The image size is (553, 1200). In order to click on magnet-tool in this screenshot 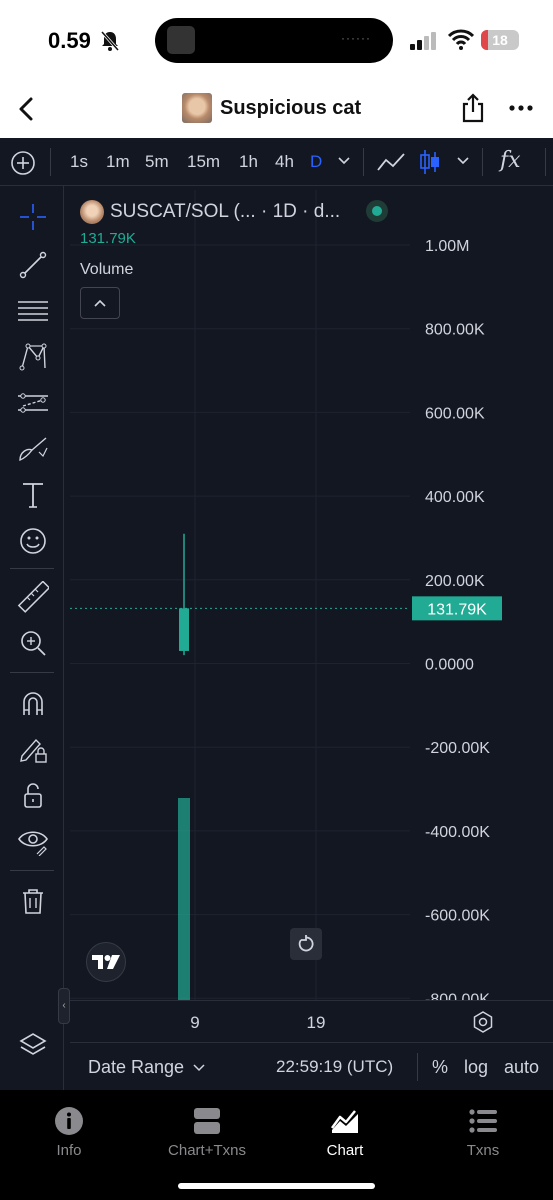, I will do `click(33, 703)`.